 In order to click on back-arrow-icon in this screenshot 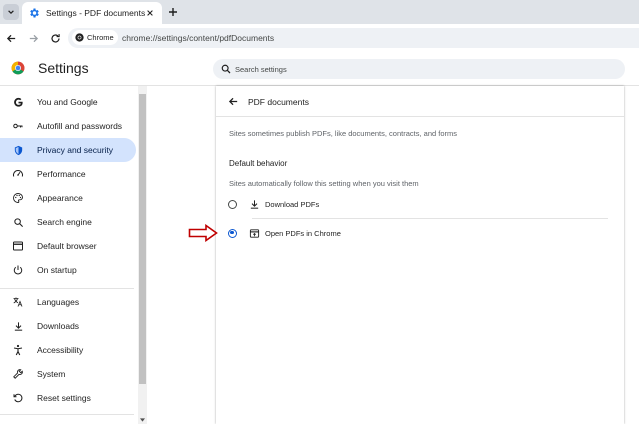, I will do `click(233, 101)`.